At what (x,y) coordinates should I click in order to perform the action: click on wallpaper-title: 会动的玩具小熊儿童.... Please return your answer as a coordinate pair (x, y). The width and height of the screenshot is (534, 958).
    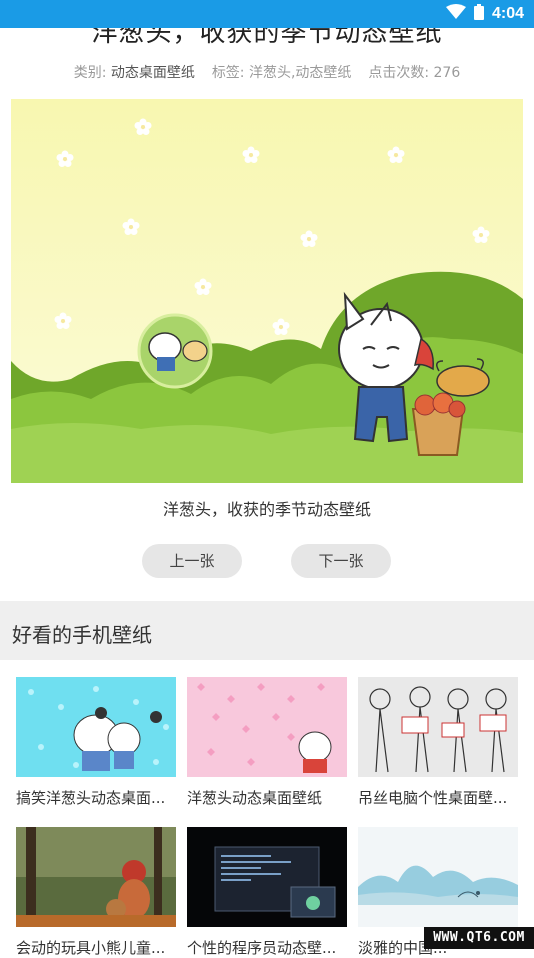
    Looking at the image, I should click on (96, 947).